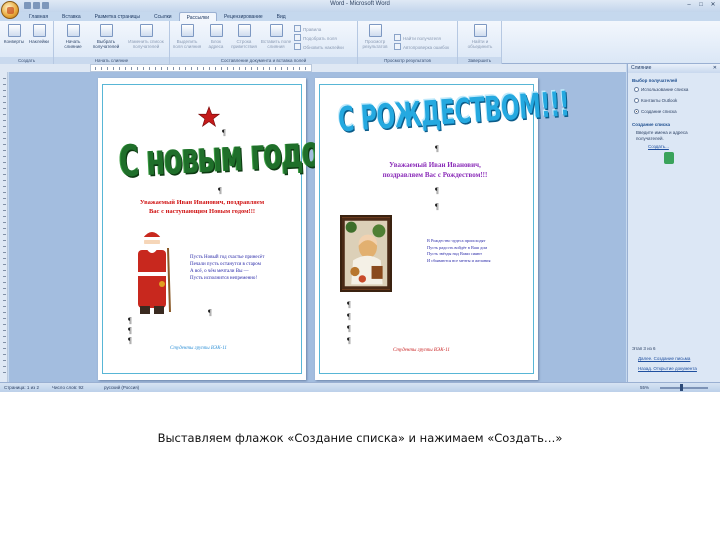 This screenshot has height=540, width=720. Describe the element at coordinates (14, 30) in the screenshot. I see `envelope-icon` at that location.